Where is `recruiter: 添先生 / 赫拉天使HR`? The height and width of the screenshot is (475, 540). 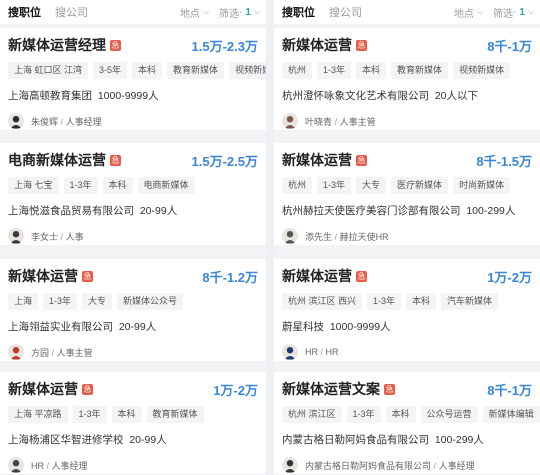 recruiter: 添先生 / 赫拉天使HR is located at coordinates (407, 236).